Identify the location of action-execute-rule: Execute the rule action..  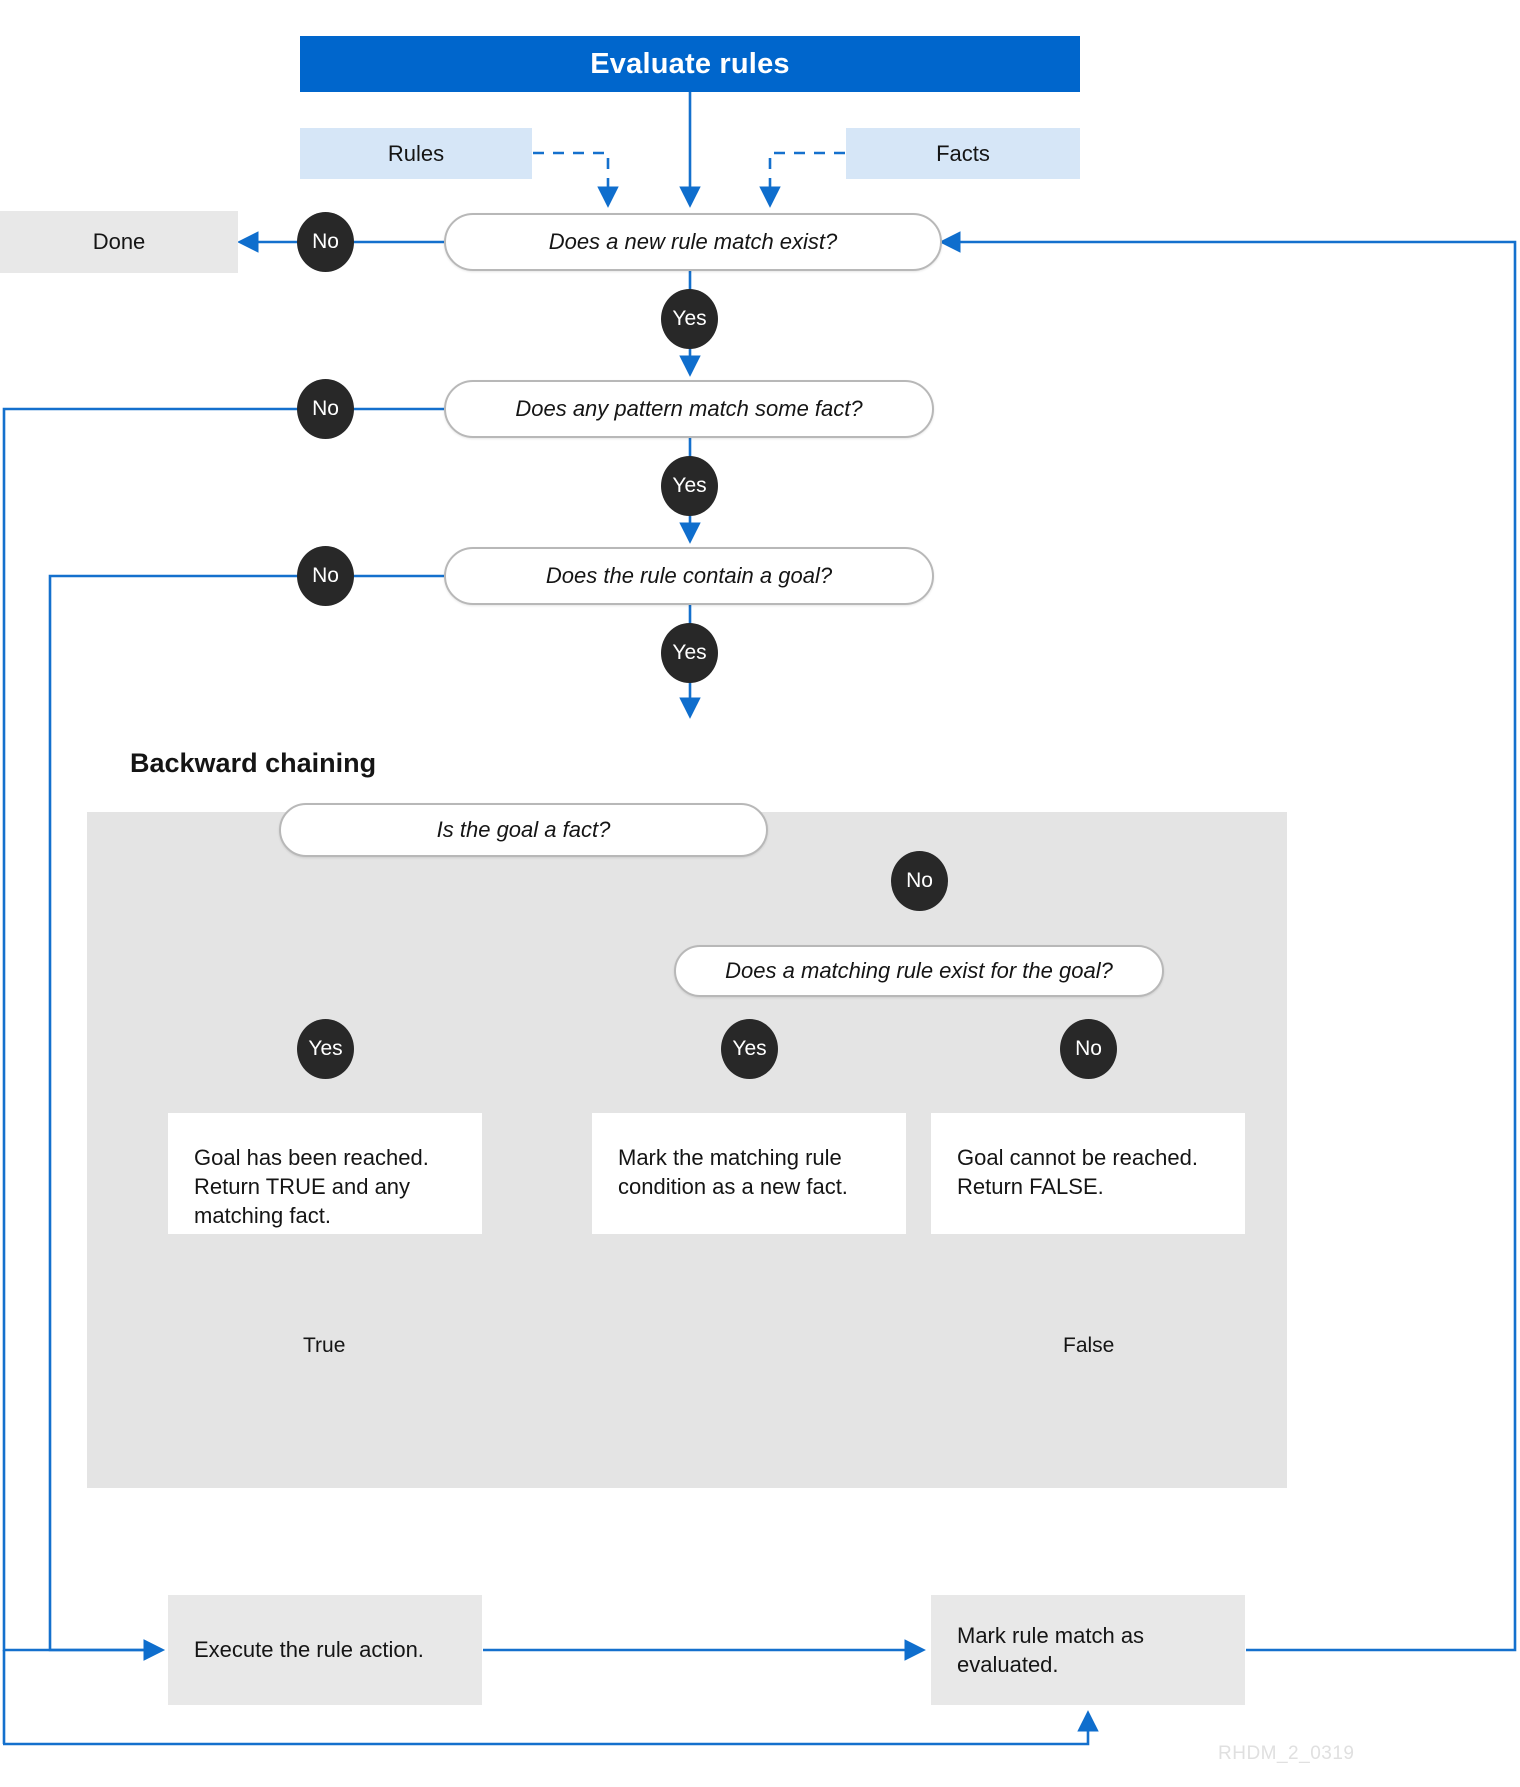
(325, 1650).